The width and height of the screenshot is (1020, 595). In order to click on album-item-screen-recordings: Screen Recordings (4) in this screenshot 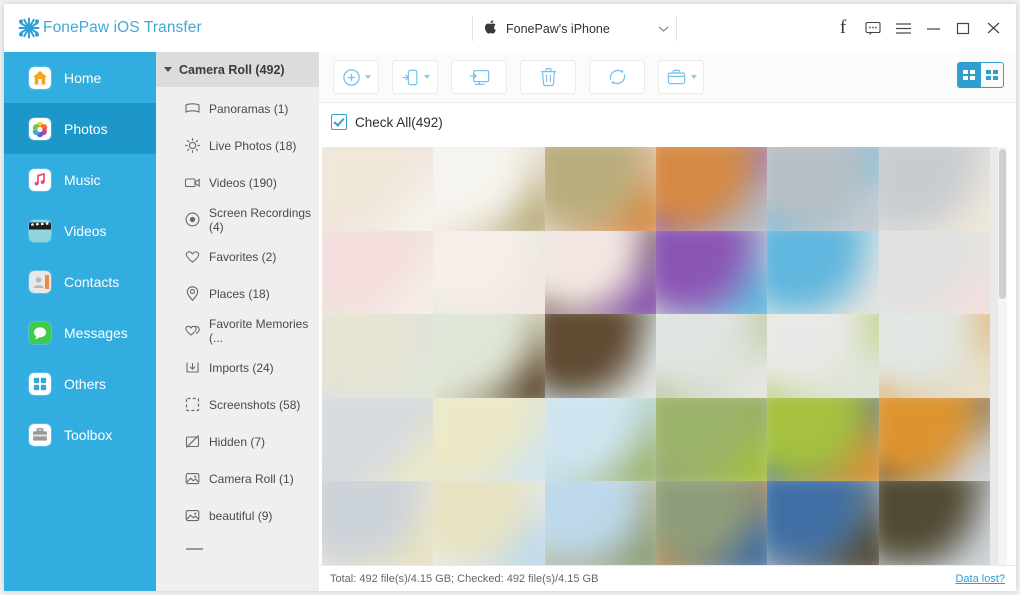, I will do `click(237, 219)`.